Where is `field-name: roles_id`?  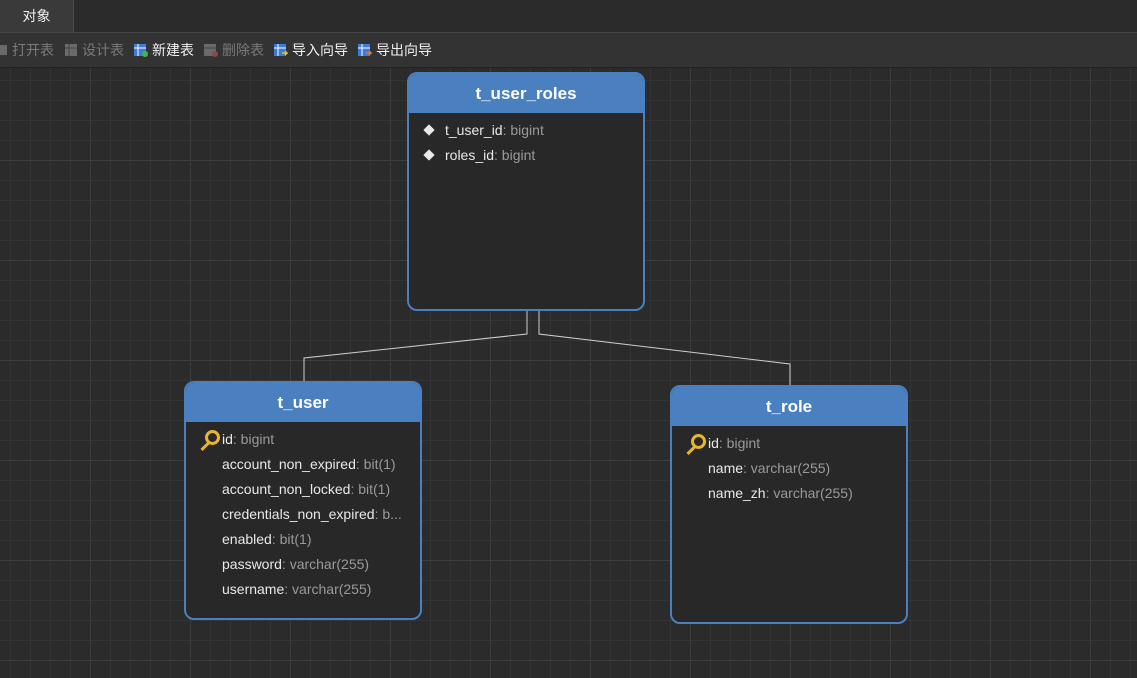 field-name: roles_id is located at coordinates (470, 154).